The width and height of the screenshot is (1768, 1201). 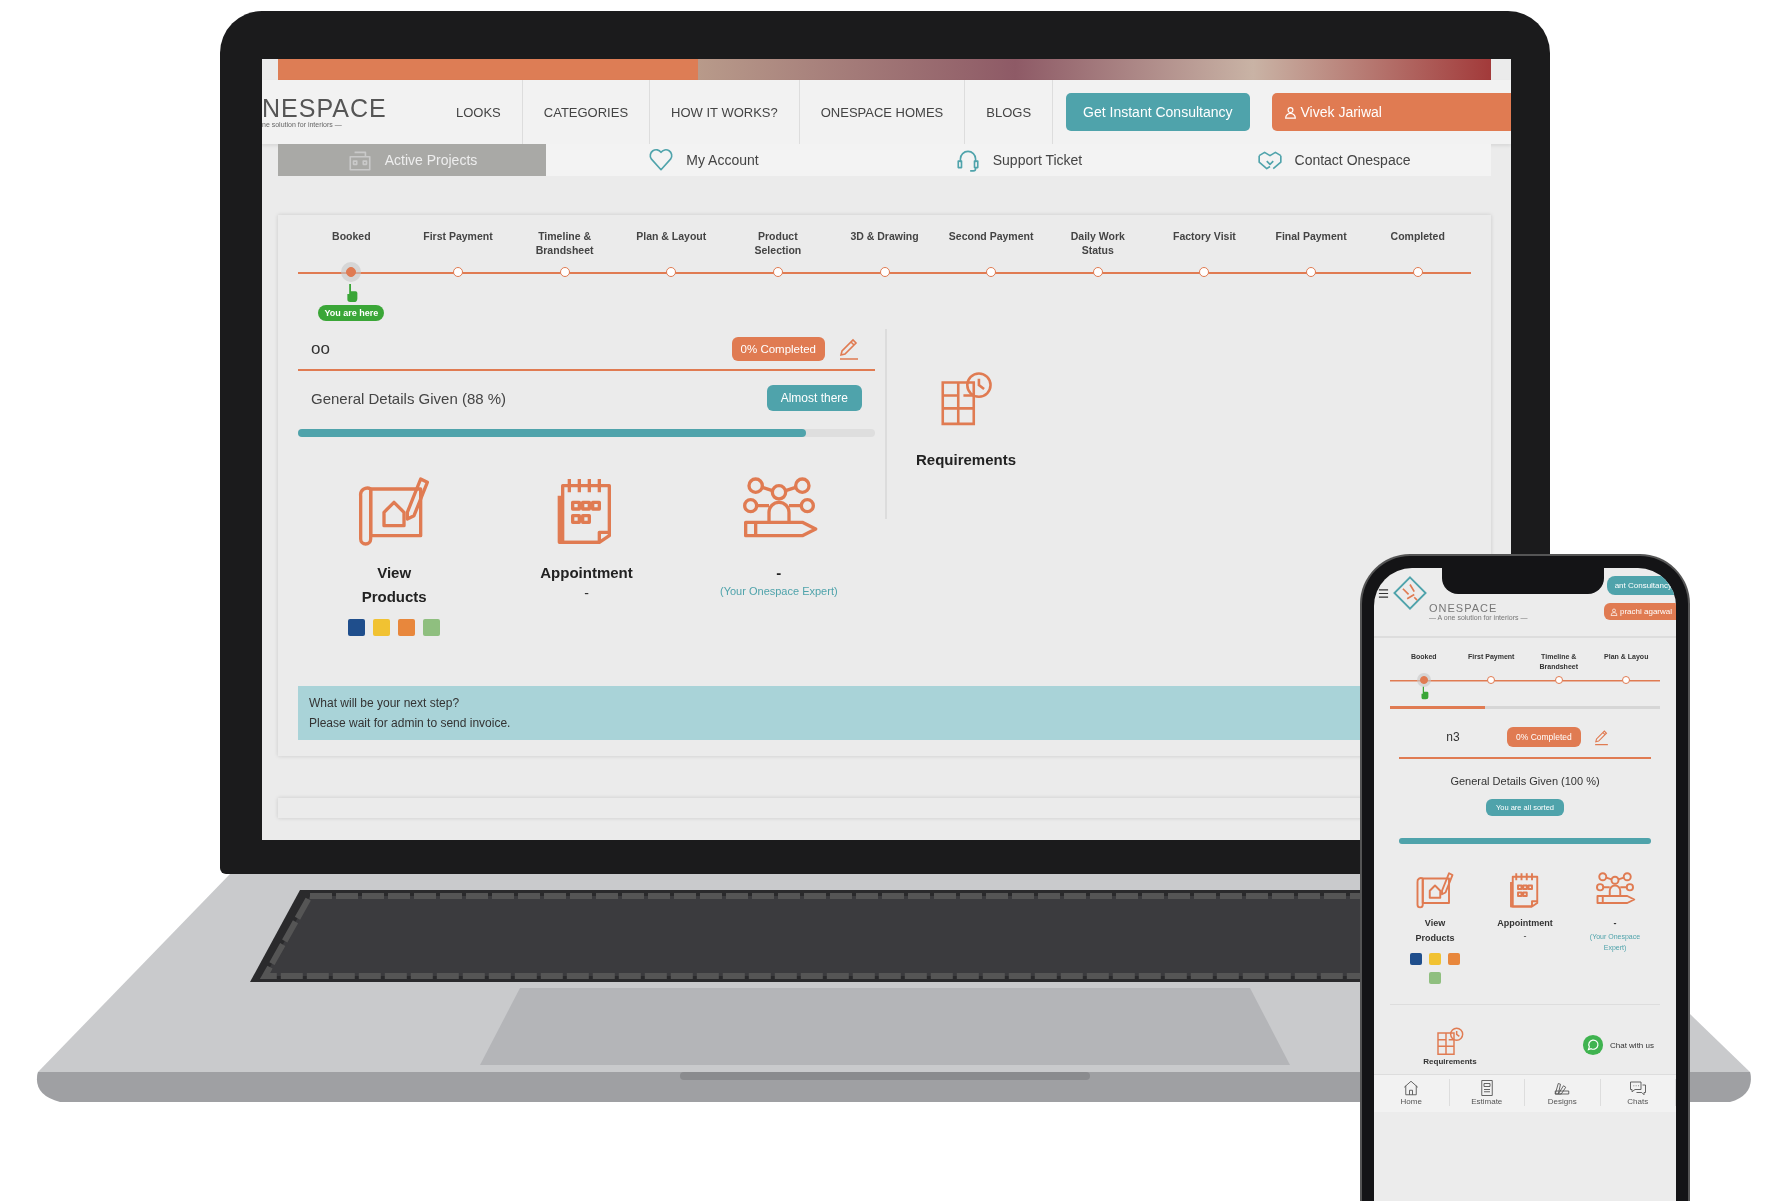 What do you see at coordinates (409, 398) in the screenshot?
I see `details-text: General Details Given (88 %)` at bounding box center [409, 398].